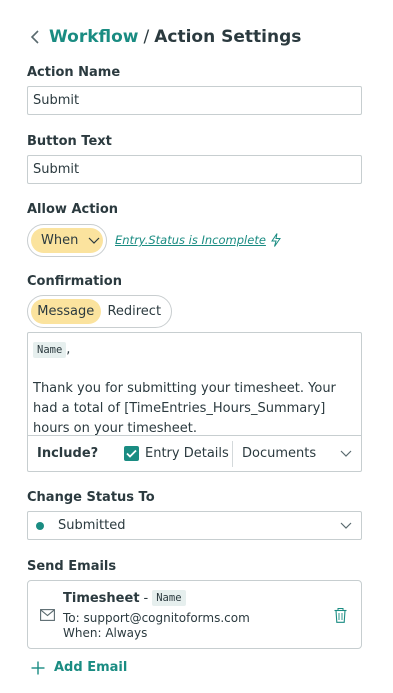 The width and height of the screenshot is (393, 693). Describe the element at coordinates (194, 169) in the screenshot. I see `button-text-input: Submit` at that location.